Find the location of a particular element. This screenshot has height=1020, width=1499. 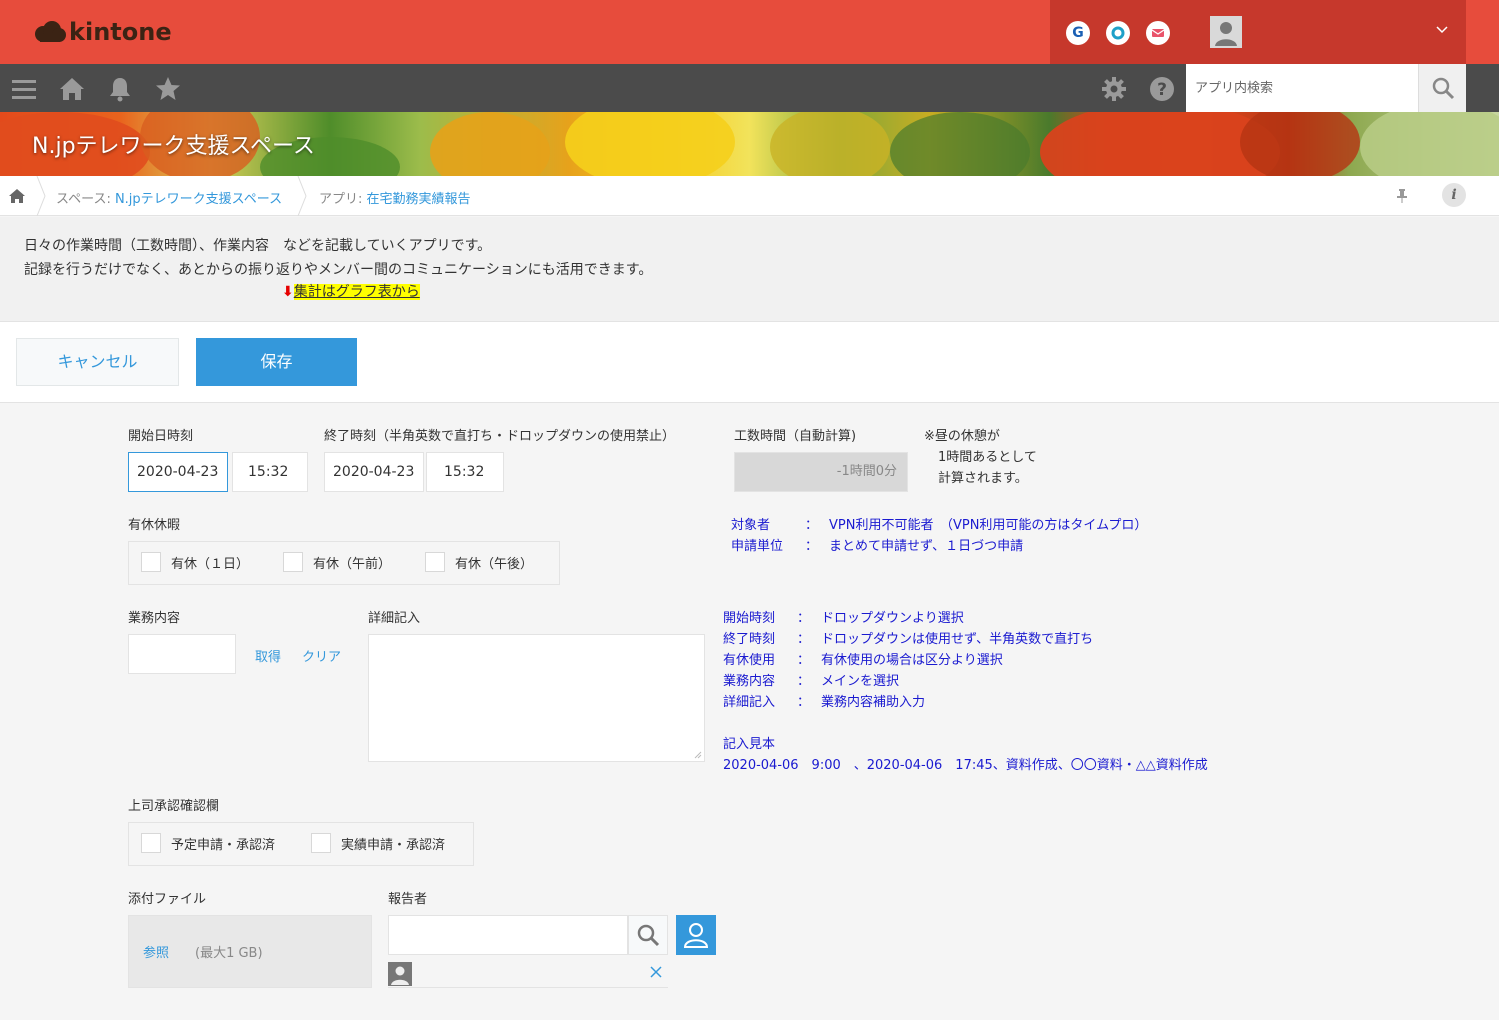

cancel-button: キャンセル is located at coordinates (97, 362).